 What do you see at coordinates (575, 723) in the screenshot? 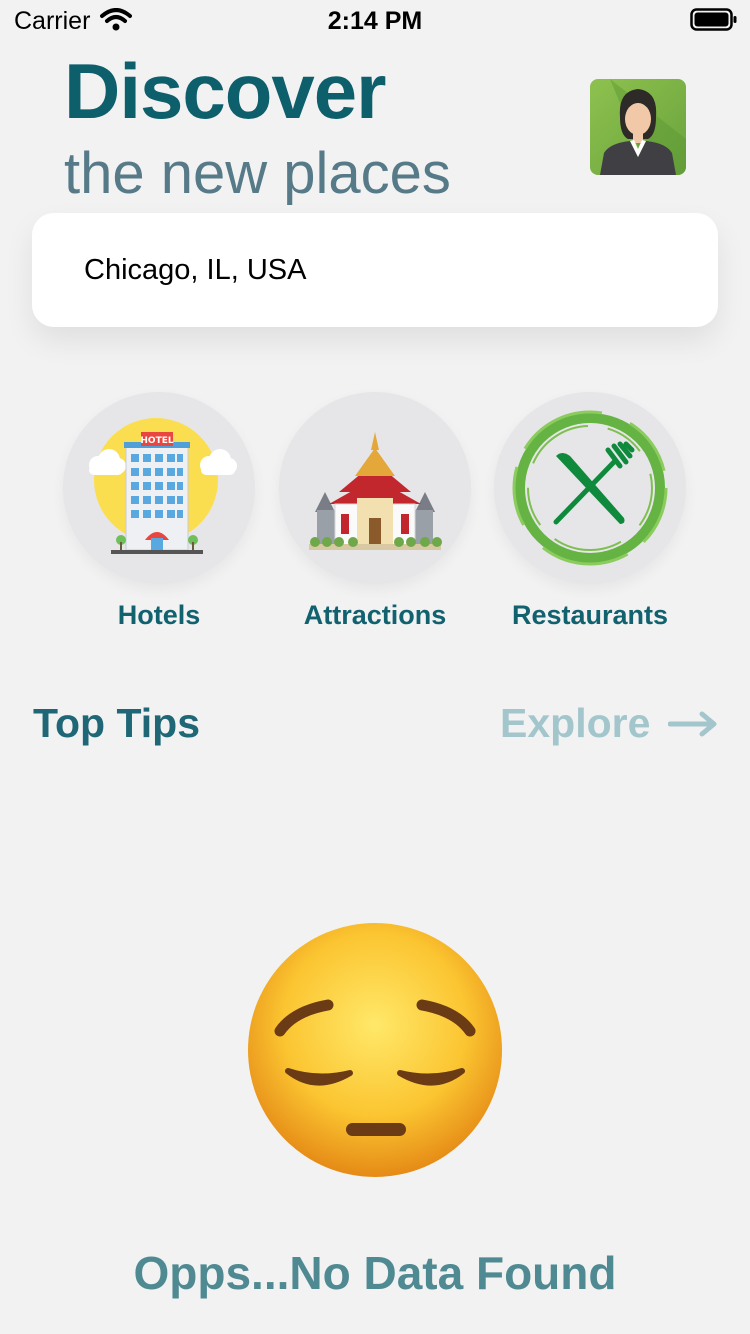
I see `explore-link: Explore` at bounding box center [575, 723].